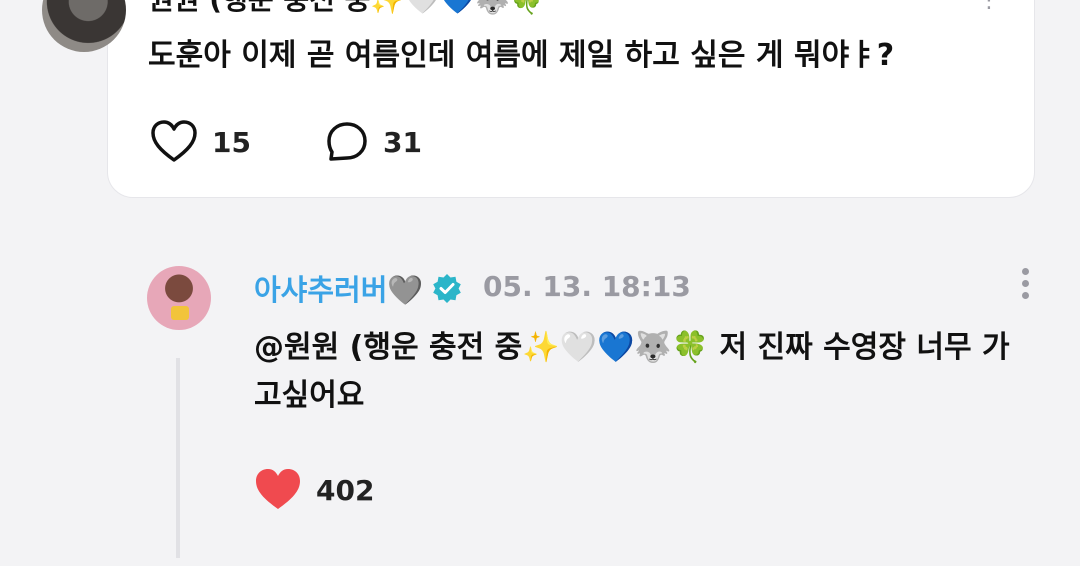 This screenshot has width=1080, height=566. What do you see at coordinates (314, 490) in the screenshot?
I see `reply-like-button: 402` at bounding box center [314, 490].